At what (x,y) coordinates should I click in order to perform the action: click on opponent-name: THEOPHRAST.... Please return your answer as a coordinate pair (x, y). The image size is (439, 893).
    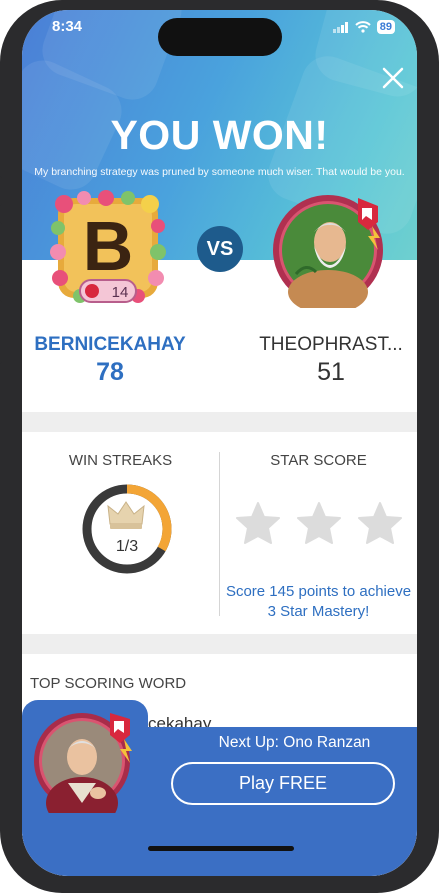
    Looking at the image, I should click on (331, 344).